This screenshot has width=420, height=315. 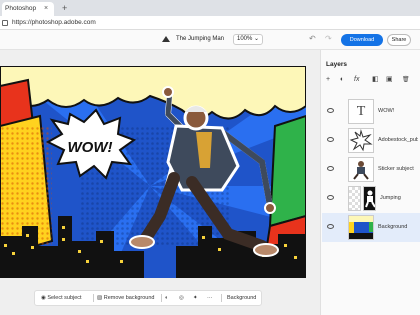 What do you see at coordinates (21, 8) in the screenshot?
I see `tab-title: Photoshop` at bounding box center [21, 8].